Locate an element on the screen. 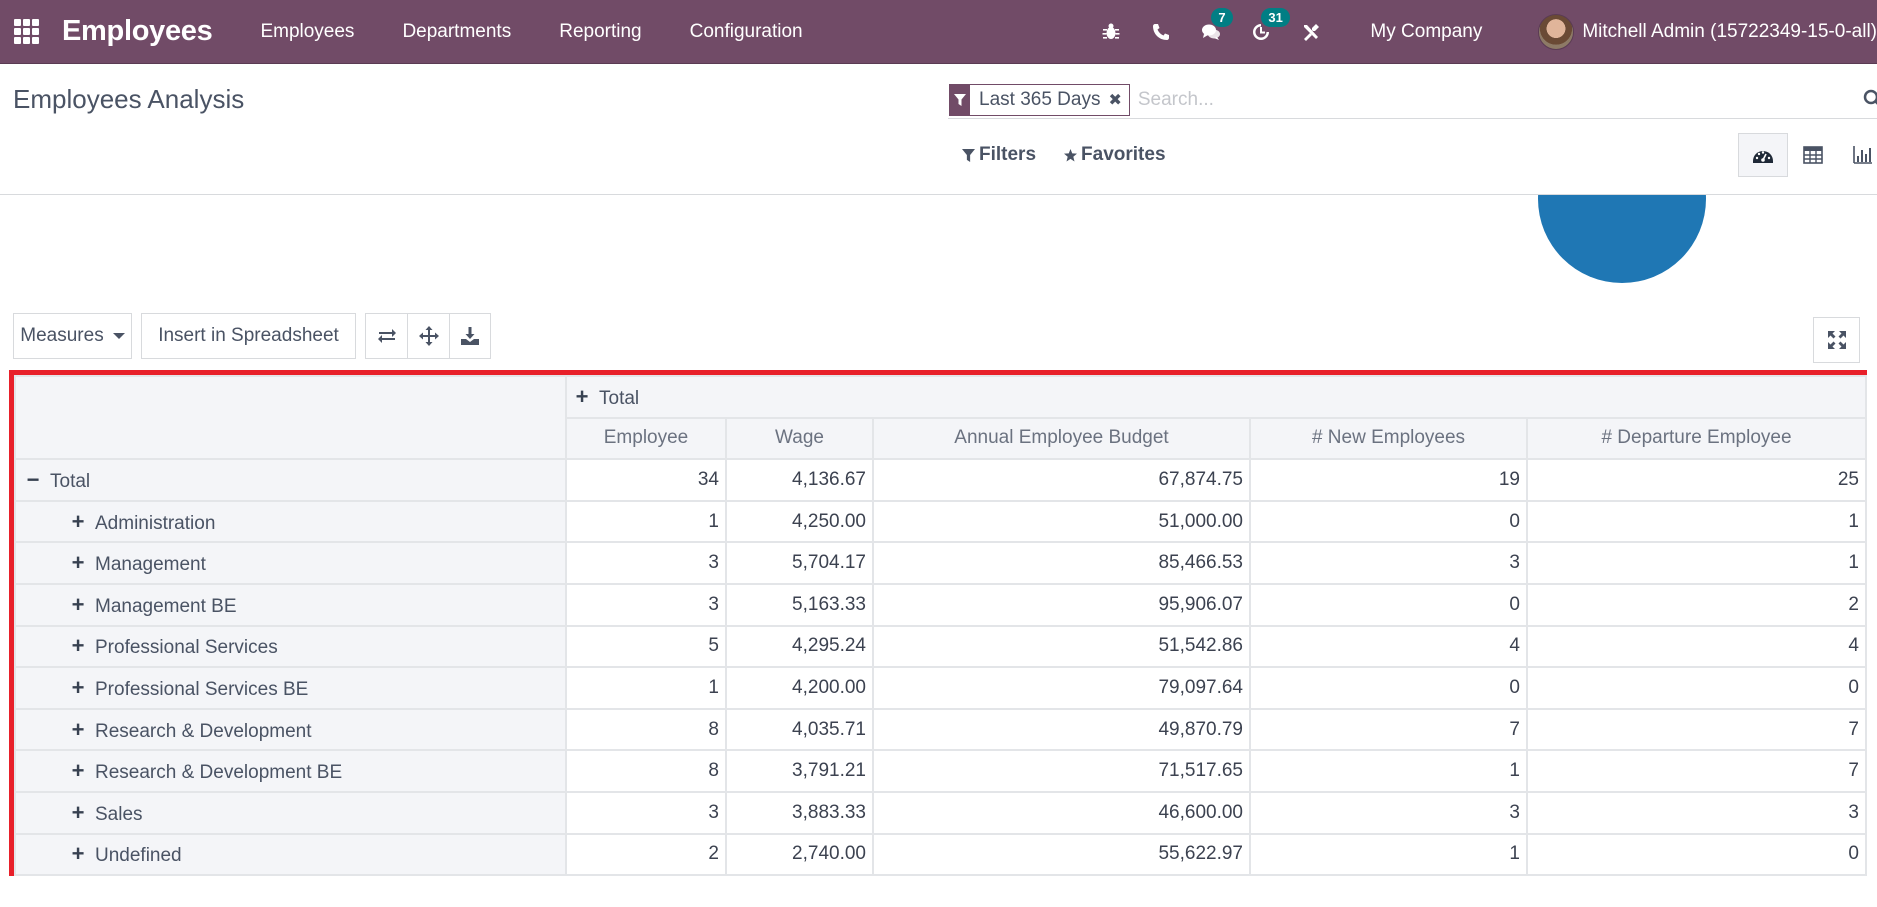 This screenshot has height=907, width=1877. pivot-cell: 79,097.64 is located at coordinates (1061, 688).